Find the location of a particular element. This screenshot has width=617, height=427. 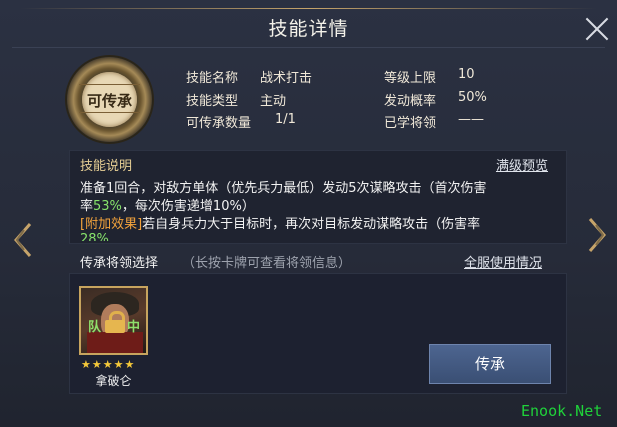

chevron-left-icon is located at coordinates (23, 240).